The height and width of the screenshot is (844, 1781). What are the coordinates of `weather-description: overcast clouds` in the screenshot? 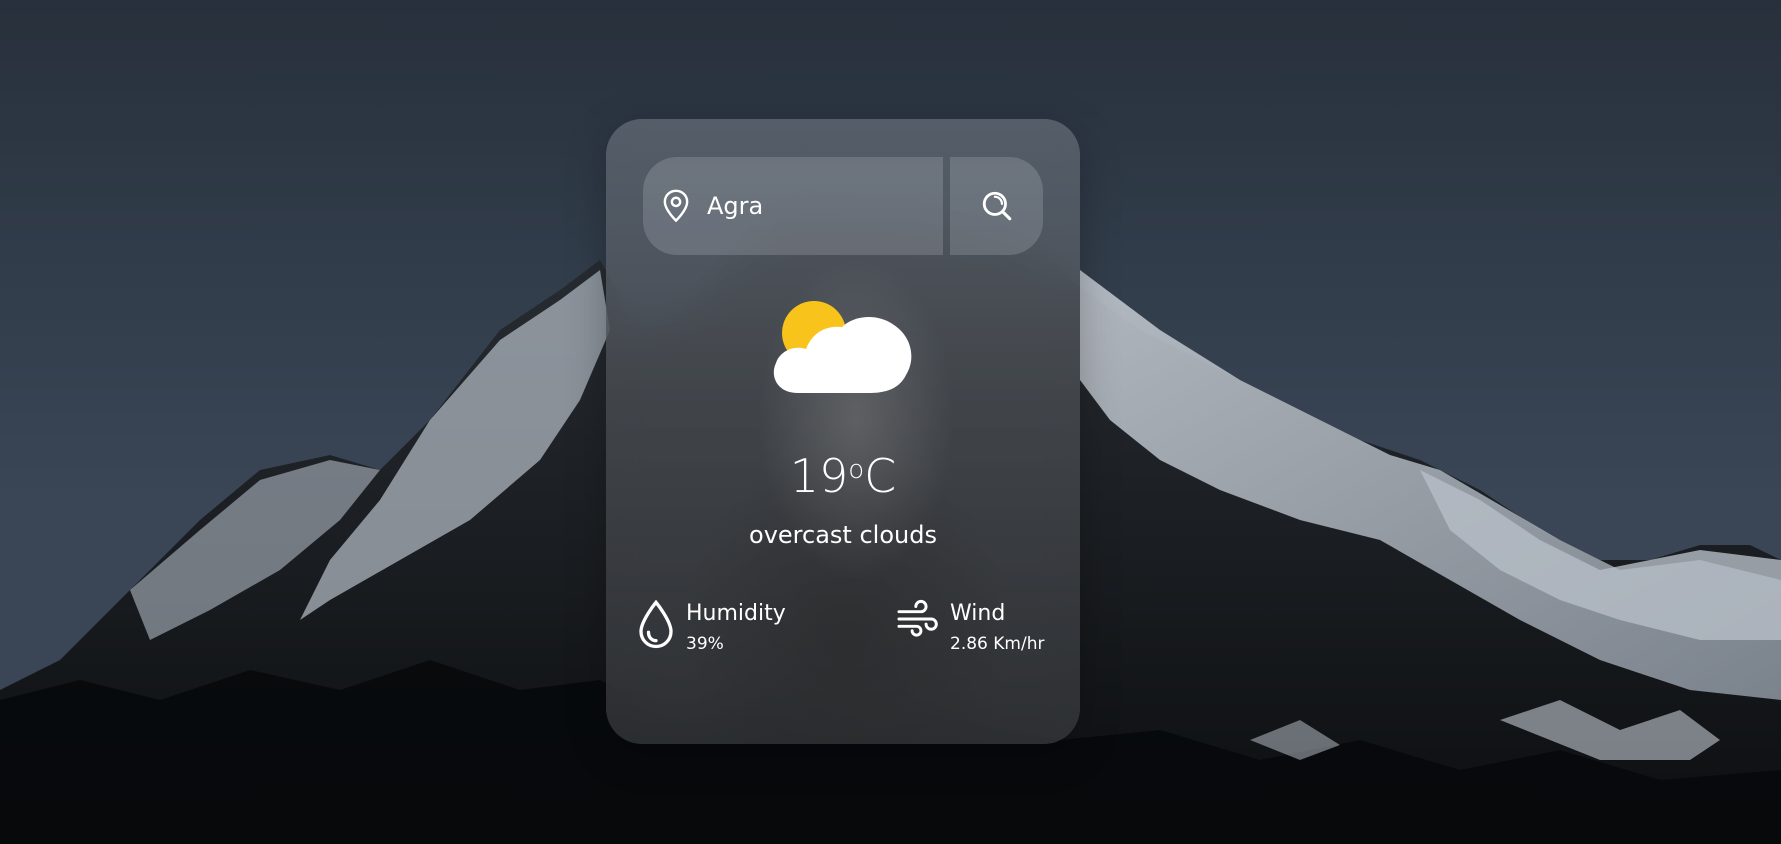 It's located at (843, 535).